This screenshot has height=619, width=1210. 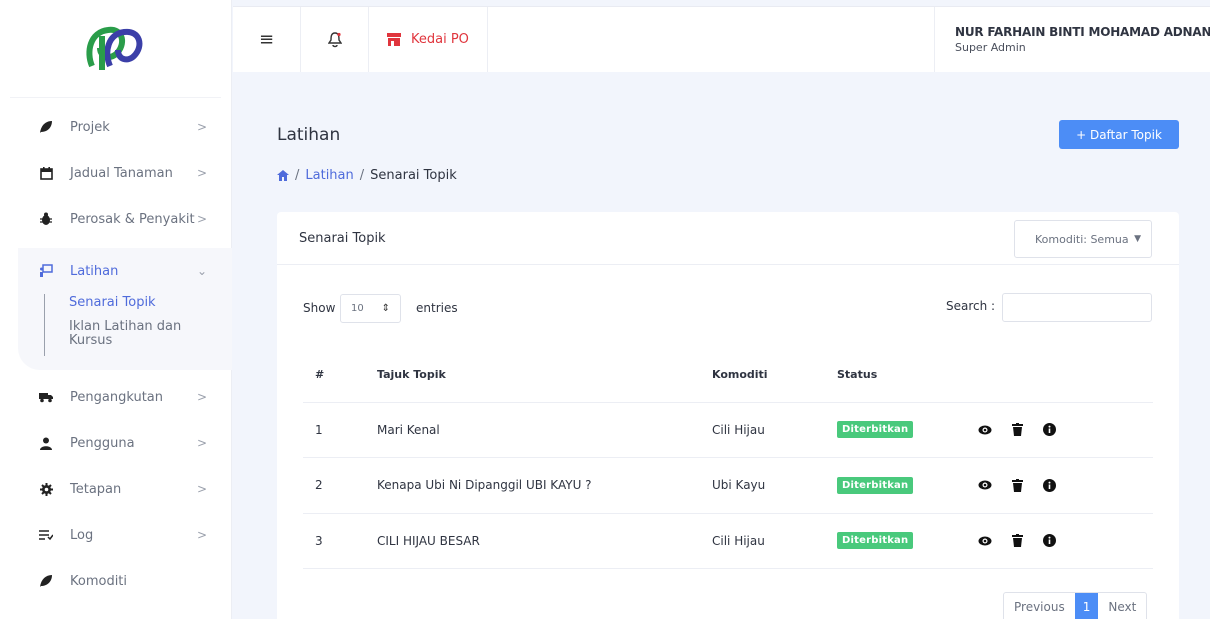 I want to click on gear-icon, so click(x=46, y=489).